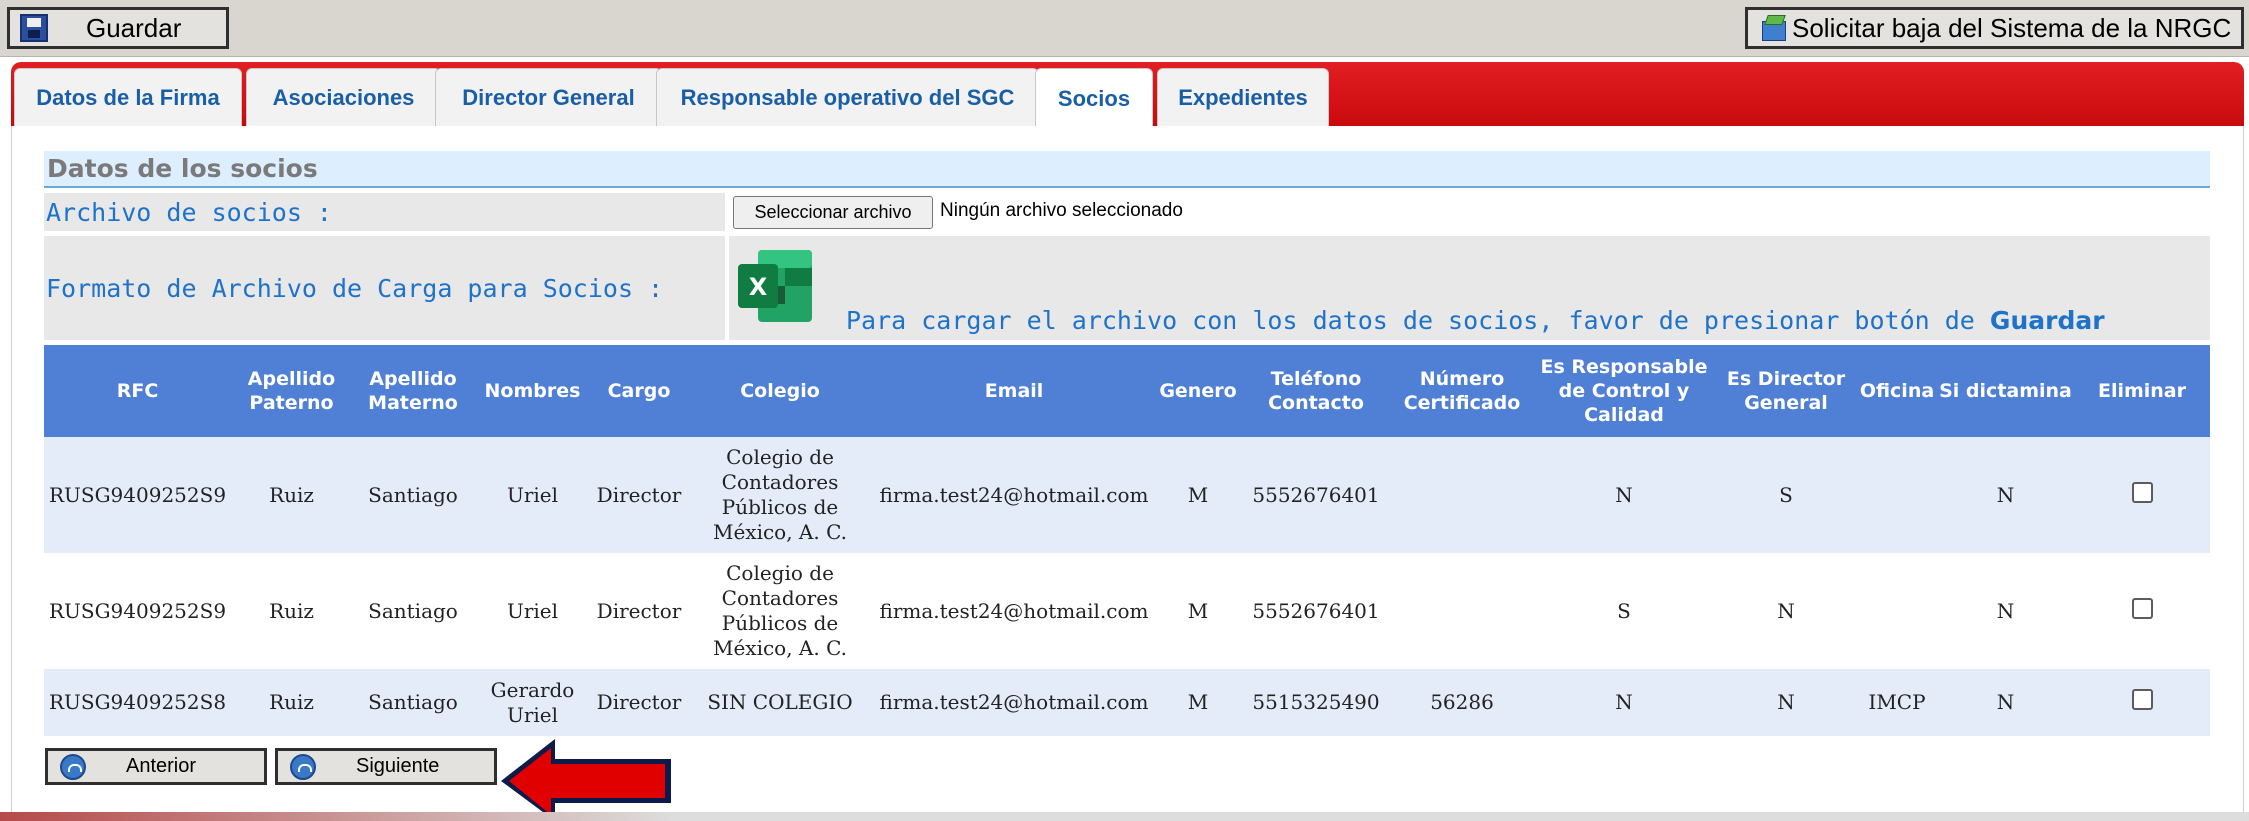  Describe the element at coordinates (1316, 702) in the screenshot. I see `cell-telefono: 5515325490` at that location.